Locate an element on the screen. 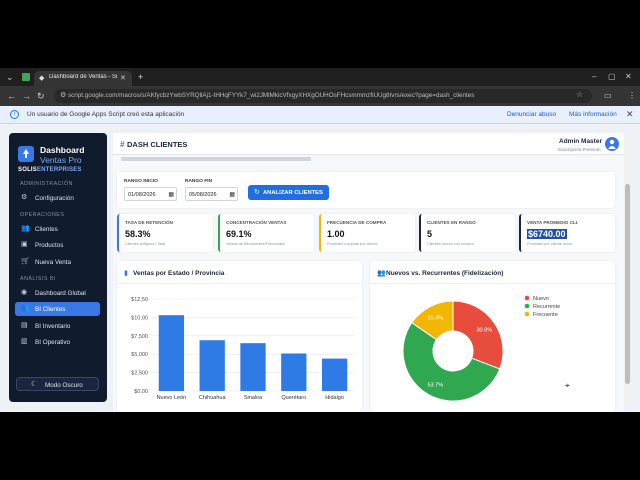  tab-title: Dashboard de Ventas - Sistem is located at coordinates (83, 77).